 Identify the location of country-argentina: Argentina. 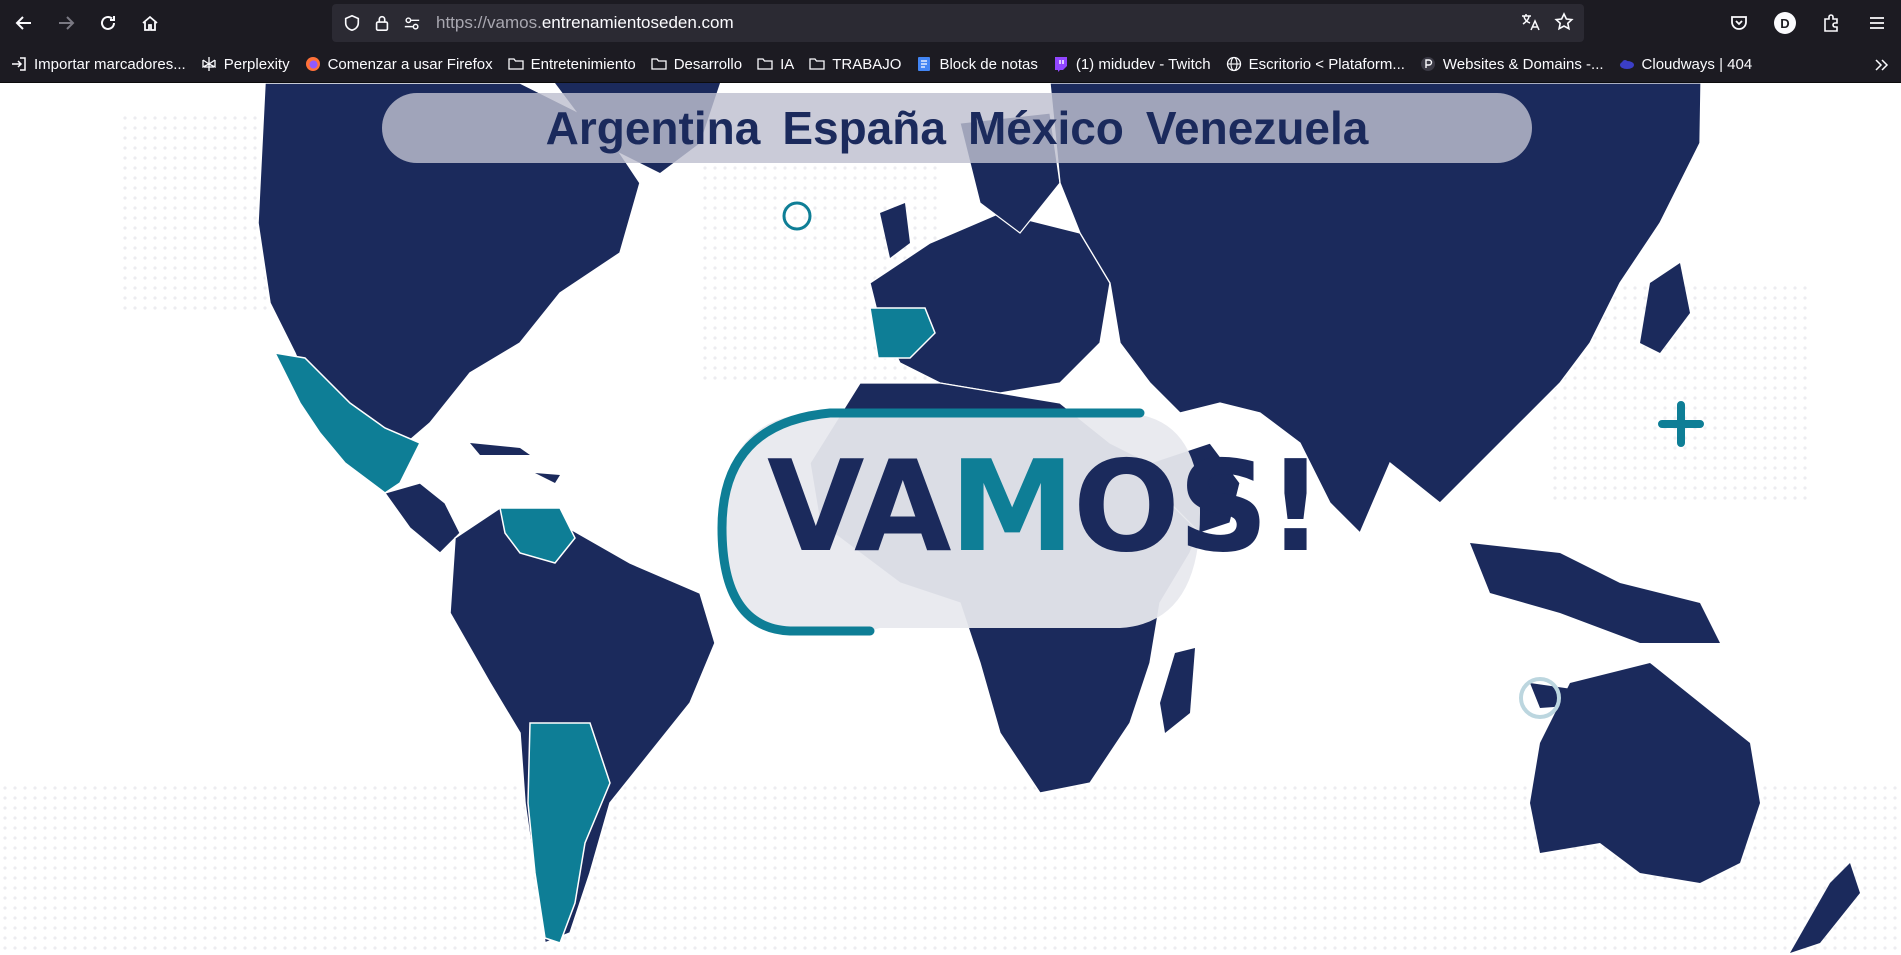
(653, 128).